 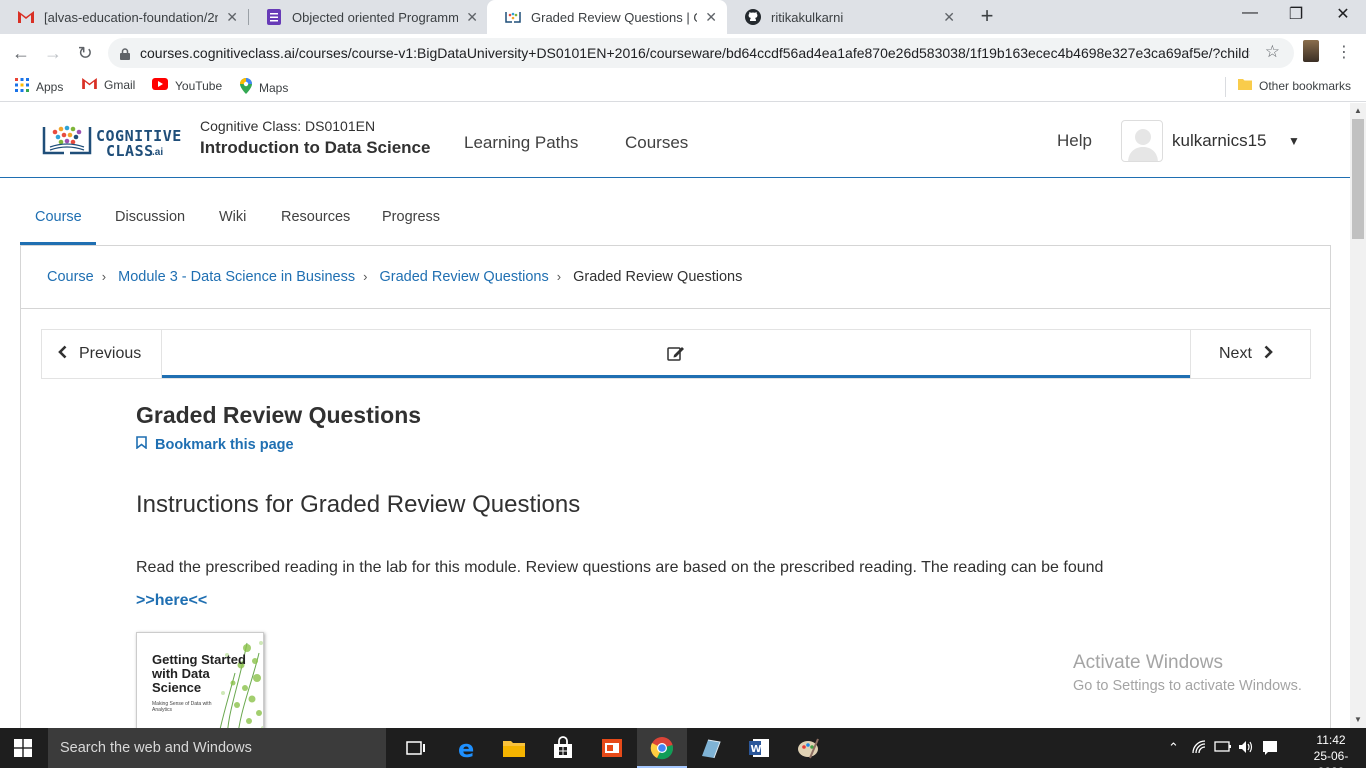 What do you see at coordinates (1358, 179) in the screenshot?
I see `scroll-thumb` at bounding box center [1358, 179].